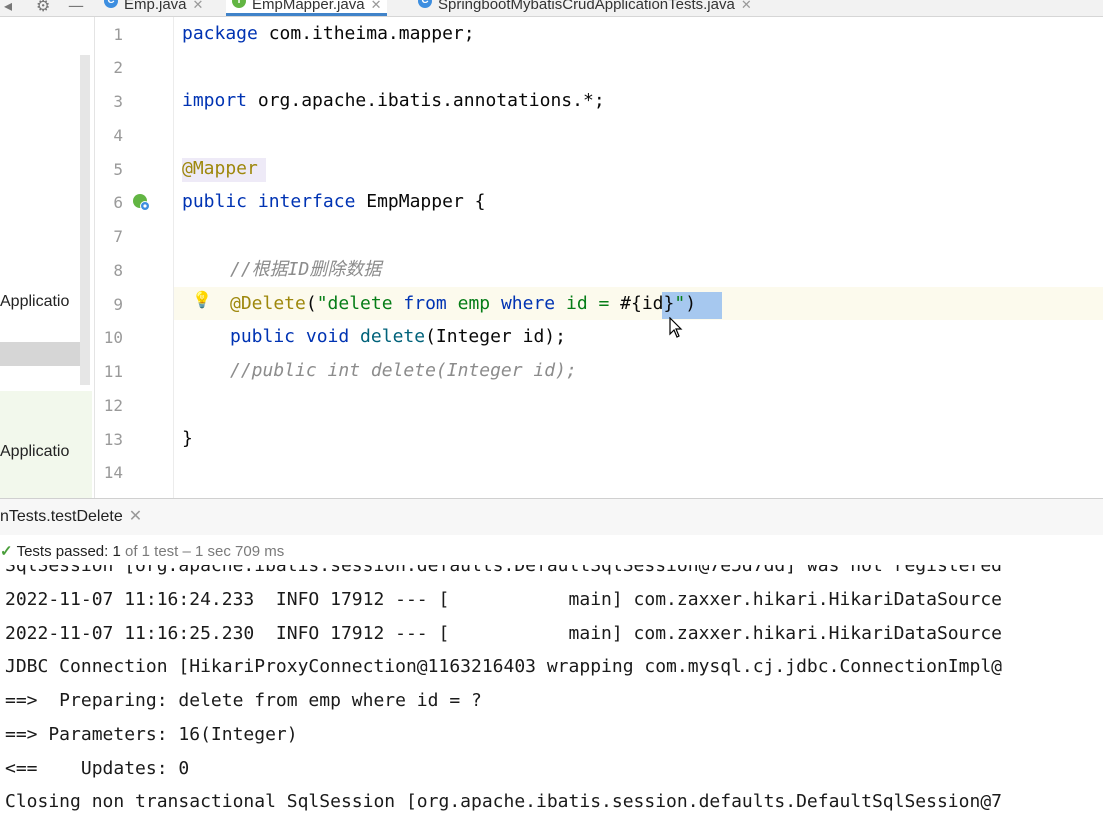  Describe the element at coordinates (202, 300) in the screenshot. I see `lightbulb-icon: 💡` at that location.